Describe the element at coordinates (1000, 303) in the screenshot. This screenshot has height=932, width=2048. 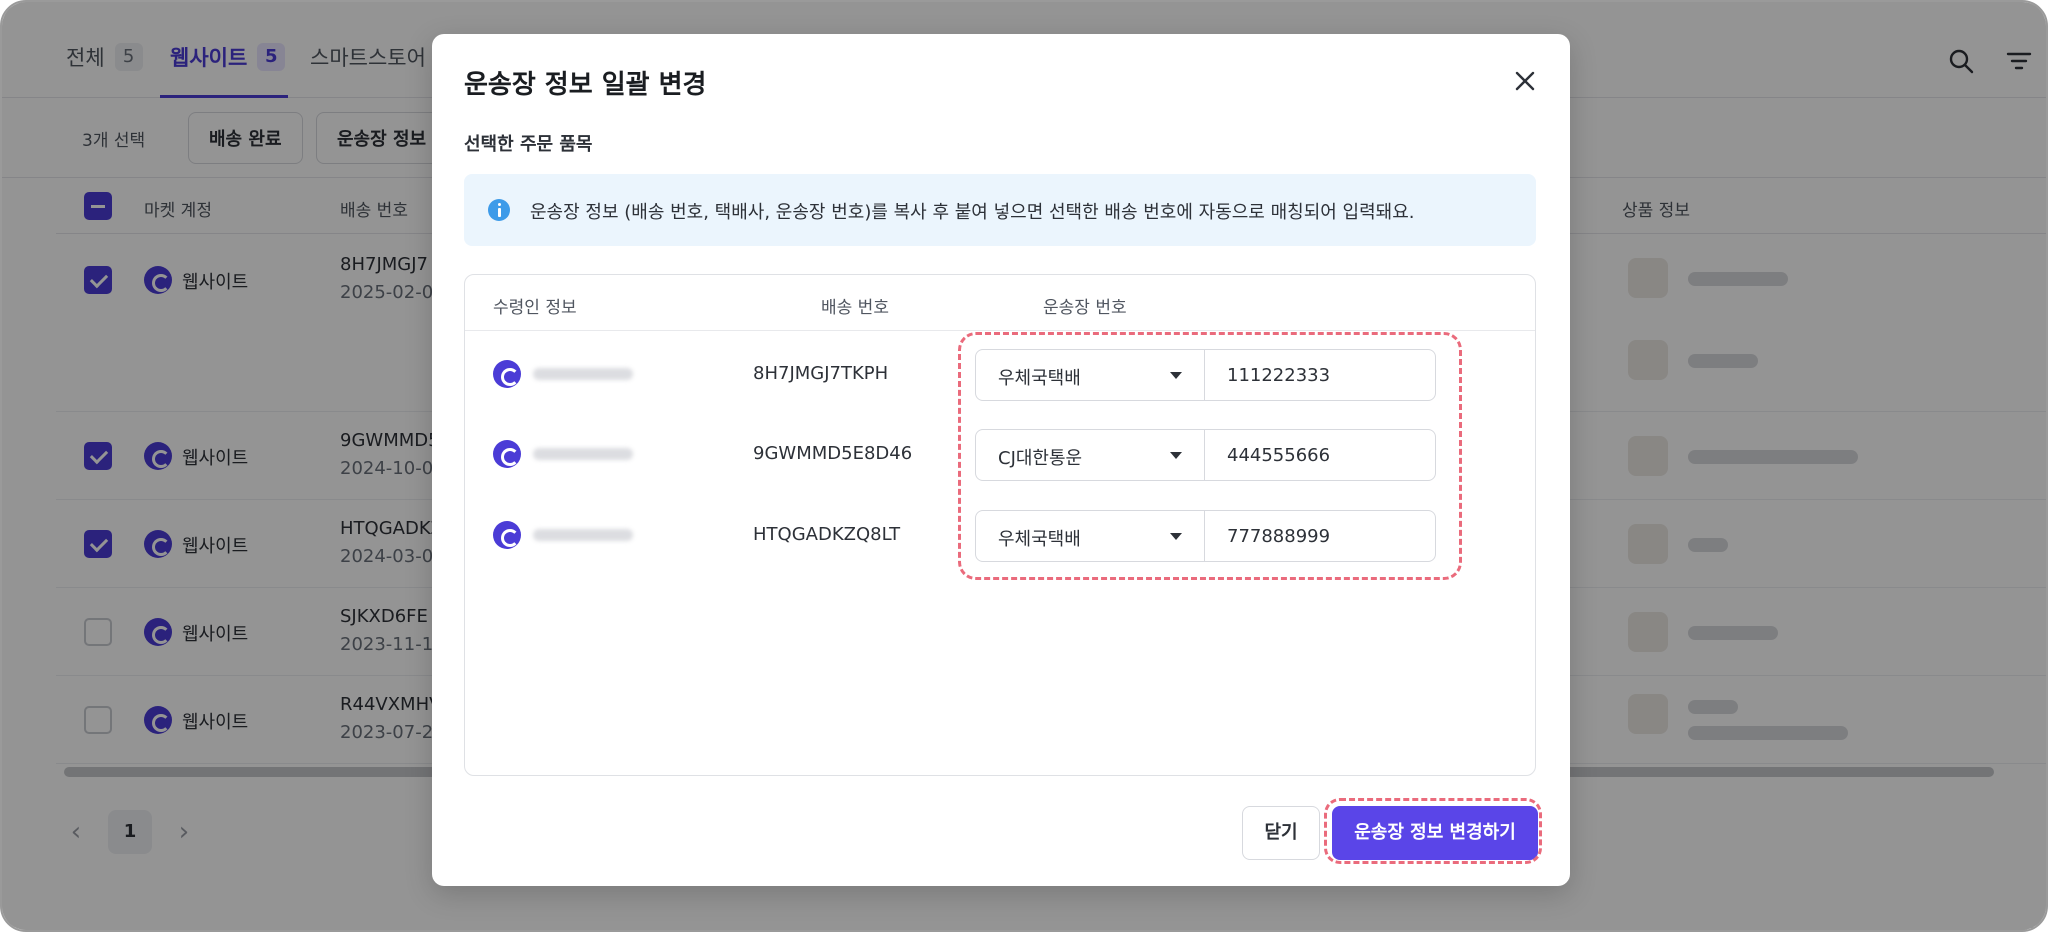
I see `selected-items-header: 수령인 정보 배송 번호 운송장 번호` at that location.